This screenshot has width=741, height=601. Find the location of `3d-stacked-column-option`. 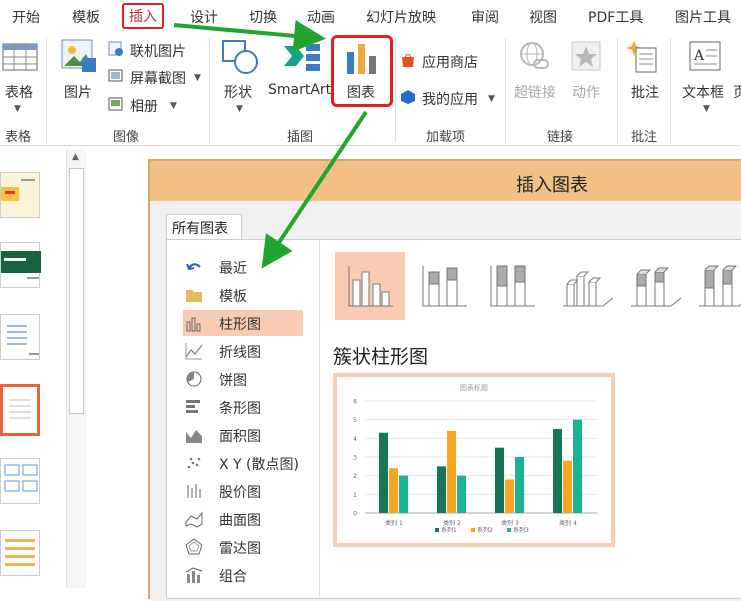

3d-stacked-column-option is located at coordinates (658, 286).